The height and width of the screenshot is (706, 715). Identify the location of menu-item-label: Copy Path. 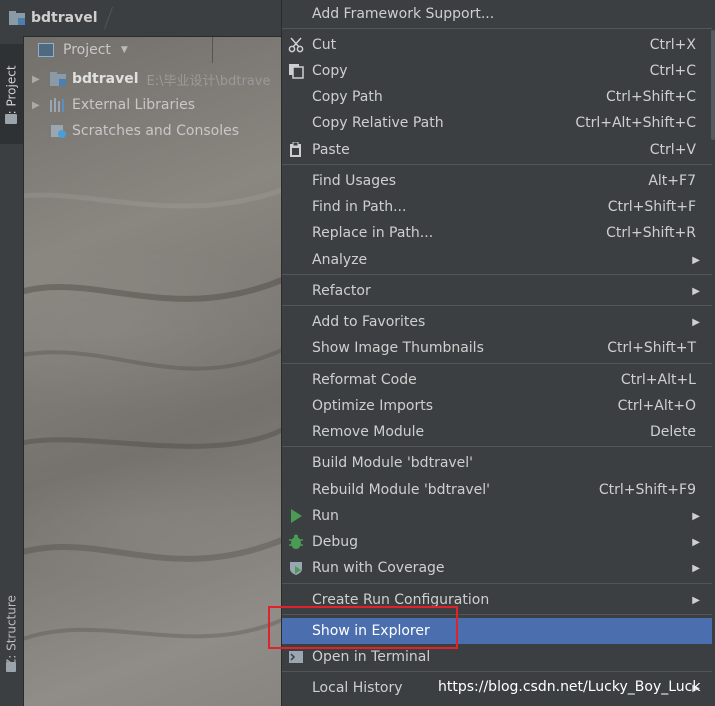
(347, 97).